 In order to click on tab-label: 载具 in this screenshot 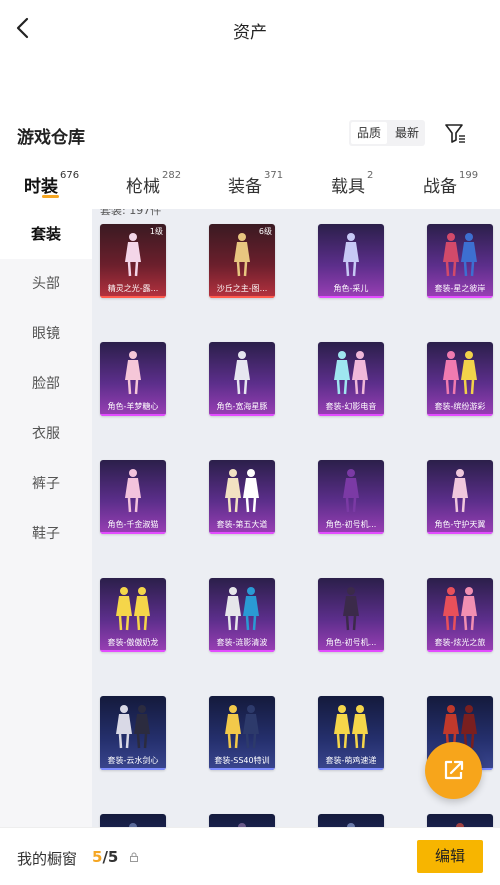, I will do `click(348, 187)`.